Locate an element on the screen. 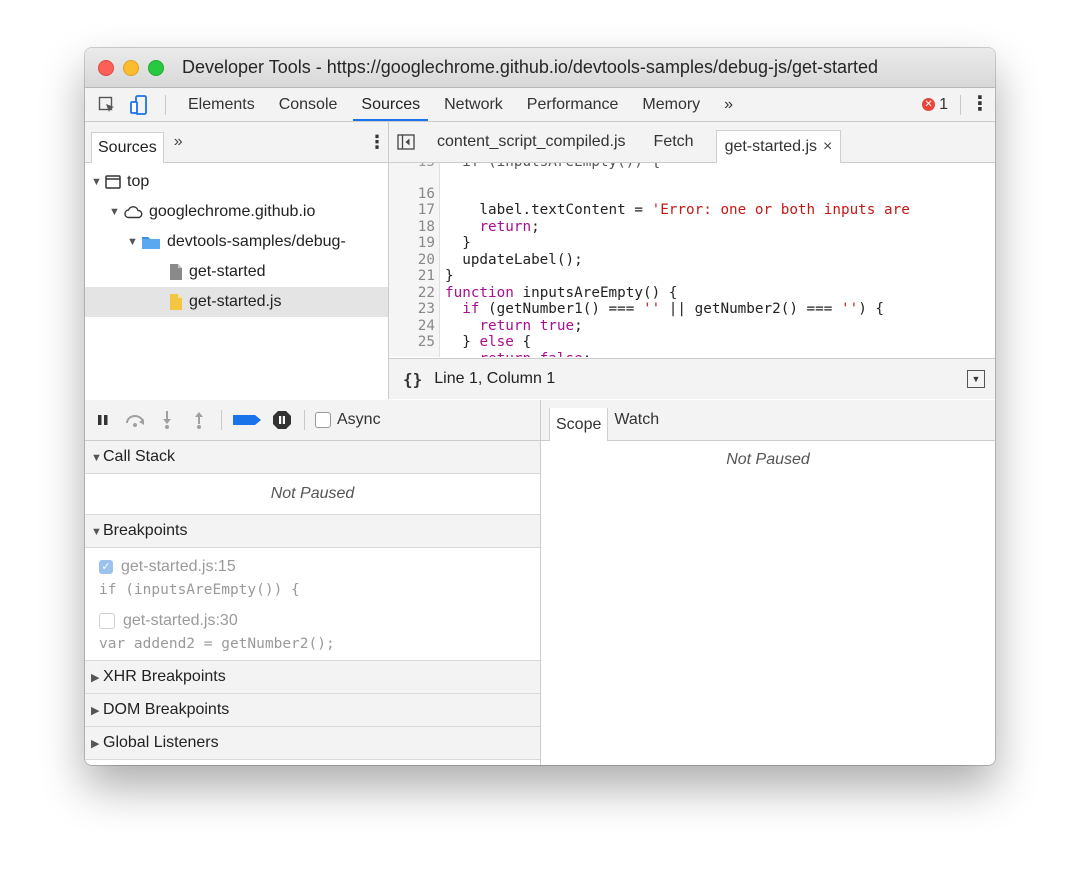 The height and width of the screenshot is (887, 1080). breakpoint-code: var addend2 = getNumber2(); is located at coordinates (217, 644).